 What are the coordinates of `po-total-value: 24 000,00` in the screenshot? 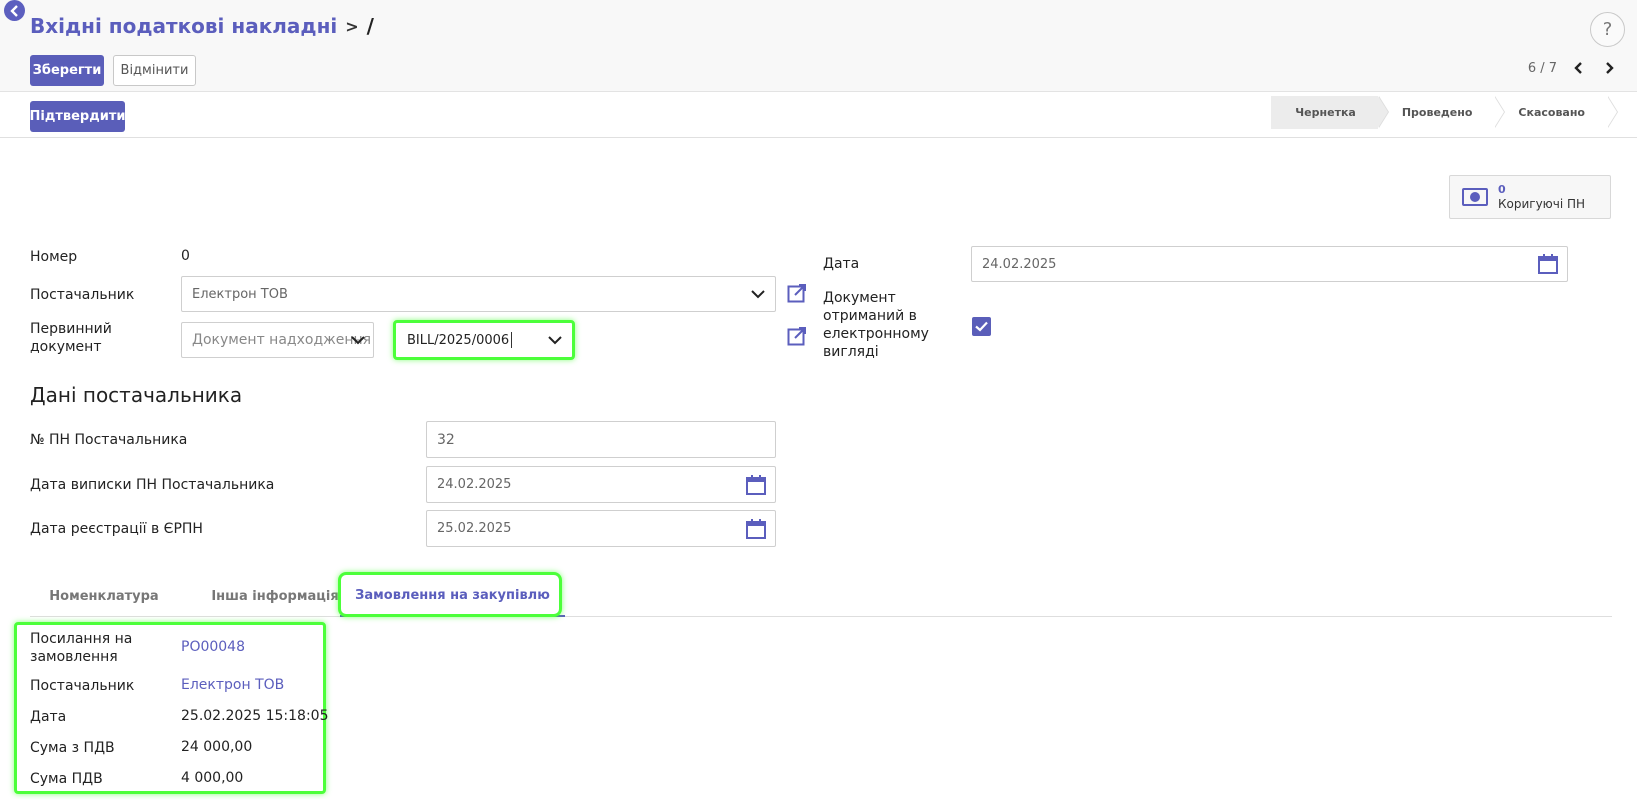 It's located at (217, 747).